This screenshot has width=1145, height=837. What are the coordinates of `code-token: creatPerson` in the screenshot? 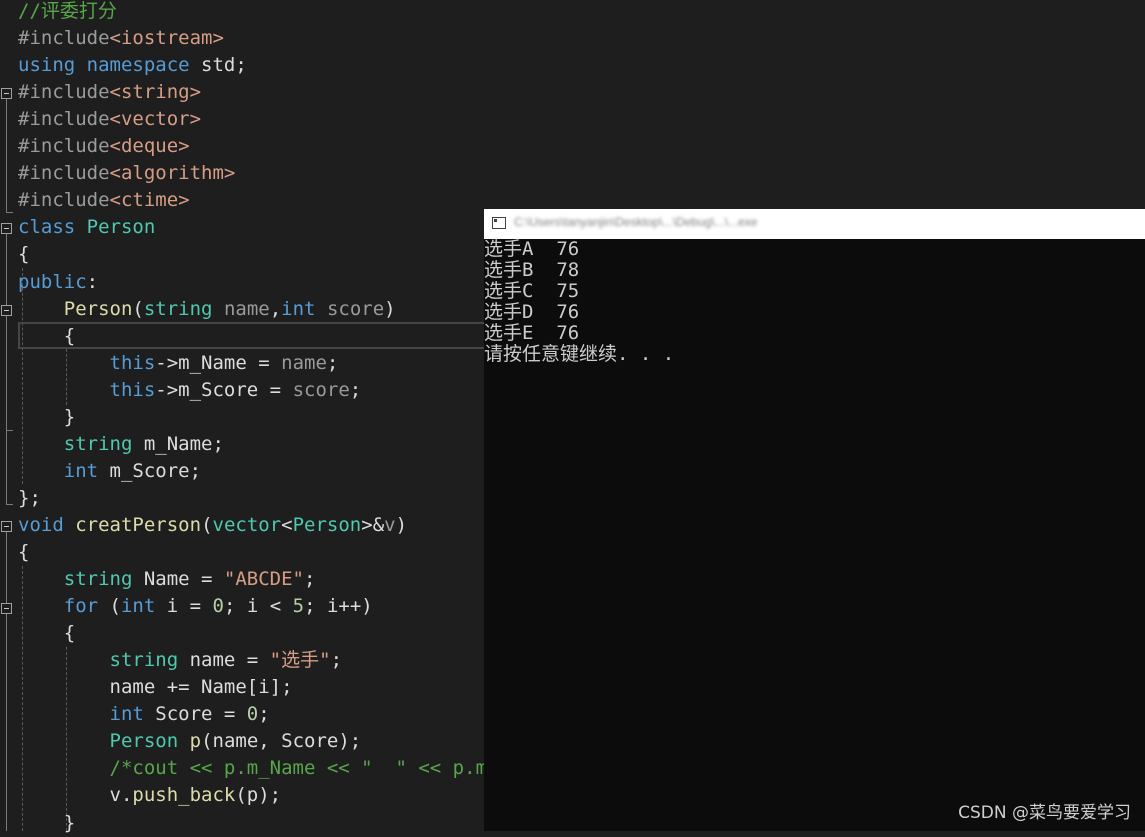 It's located at (138, 525).